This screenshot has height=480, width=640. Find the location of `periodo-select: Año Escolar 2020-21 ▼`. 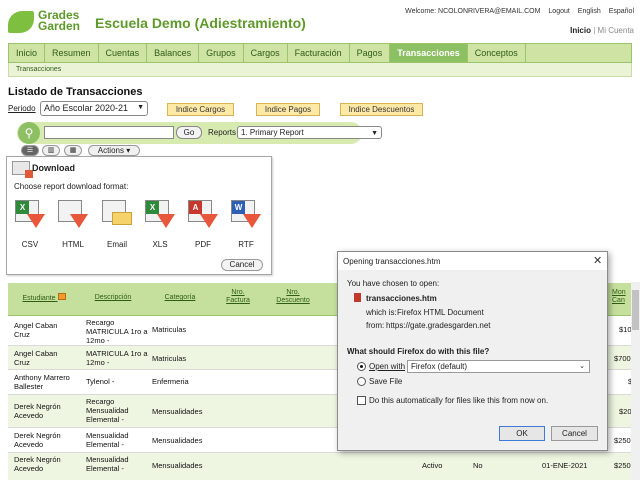

periodo-select: Año Escolar 2020-21 ▼ is located at coordinates (94, 108).